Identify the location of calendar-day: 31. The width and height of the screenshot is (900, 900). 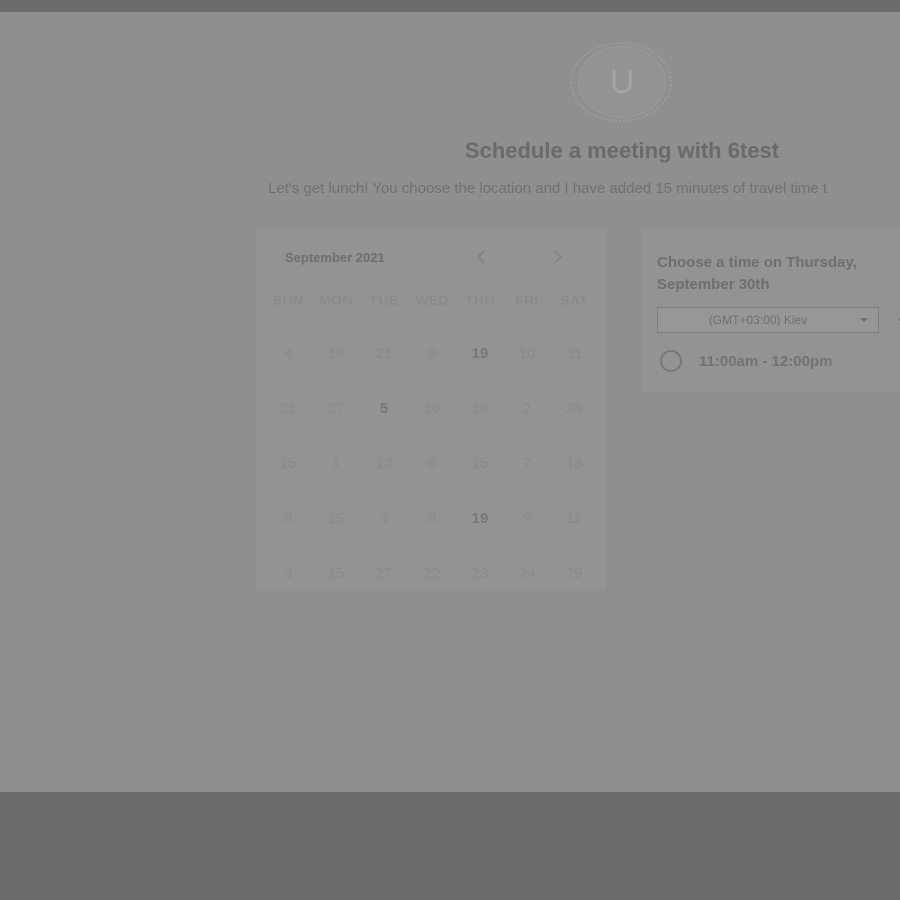
(574, 353).